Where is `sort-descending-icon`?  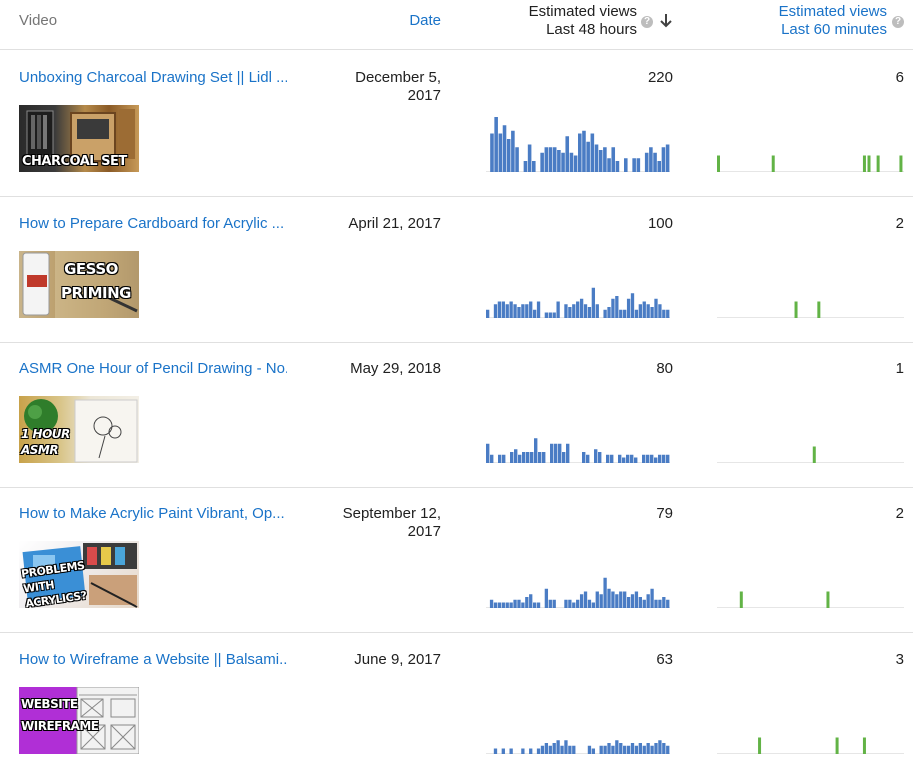
sort-descending-icon is located at coordinates (666, 23).